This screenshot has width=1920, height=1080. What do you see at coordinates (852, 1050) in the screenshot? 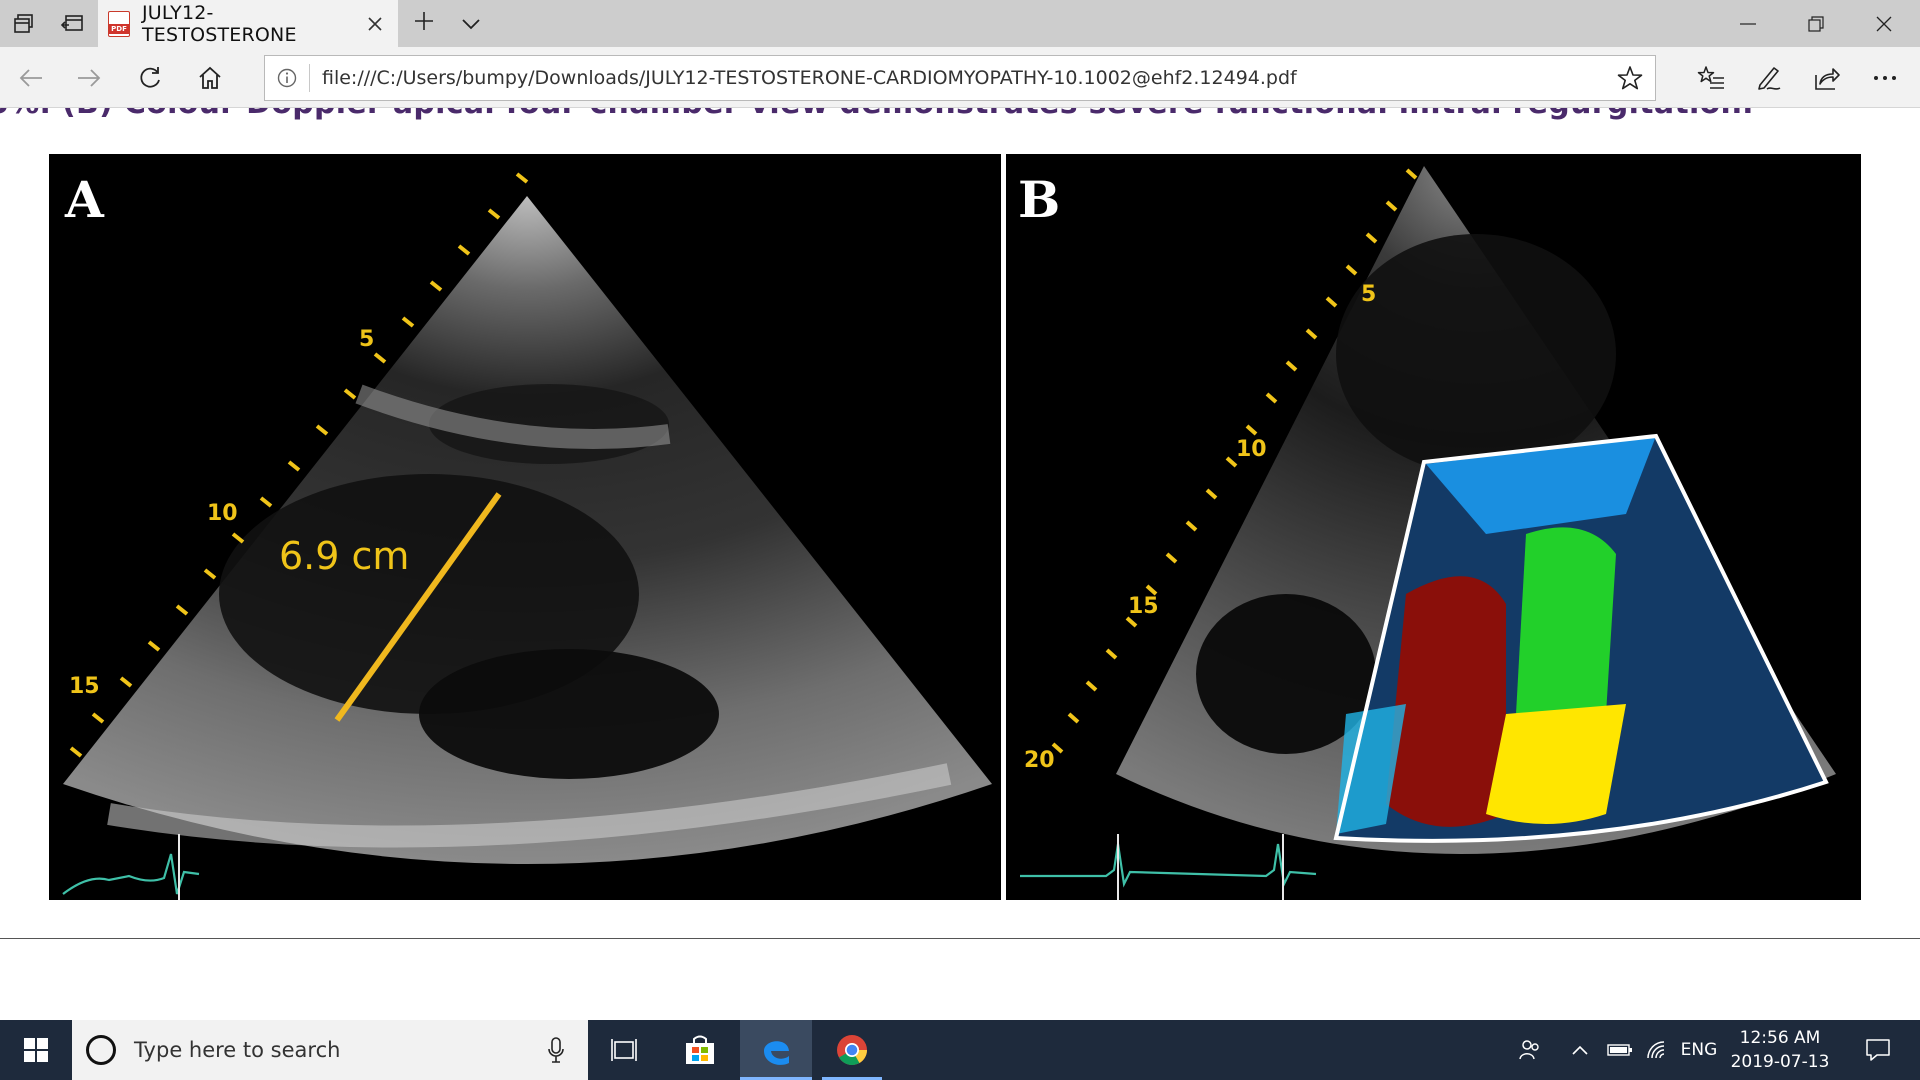
I see `chrome-icon` at bounding box center [852, 1050].